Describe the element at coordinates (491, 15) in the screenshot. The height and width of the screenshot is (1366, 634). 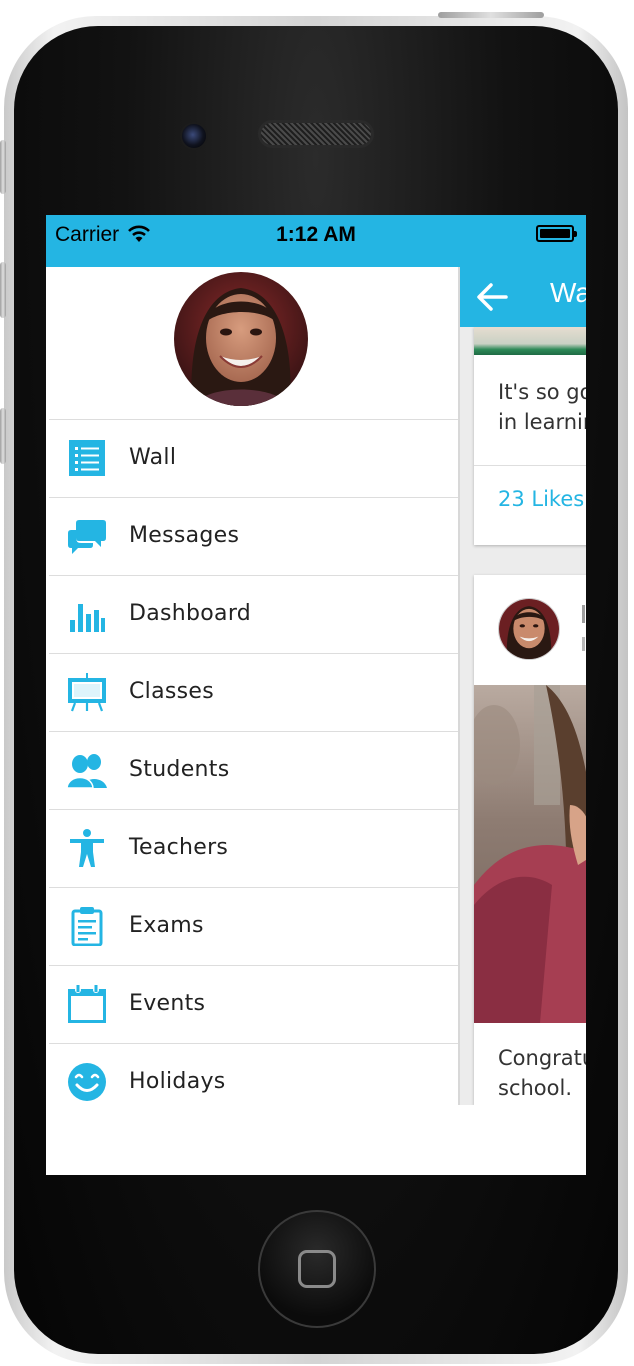
I see `power-button` at that location.